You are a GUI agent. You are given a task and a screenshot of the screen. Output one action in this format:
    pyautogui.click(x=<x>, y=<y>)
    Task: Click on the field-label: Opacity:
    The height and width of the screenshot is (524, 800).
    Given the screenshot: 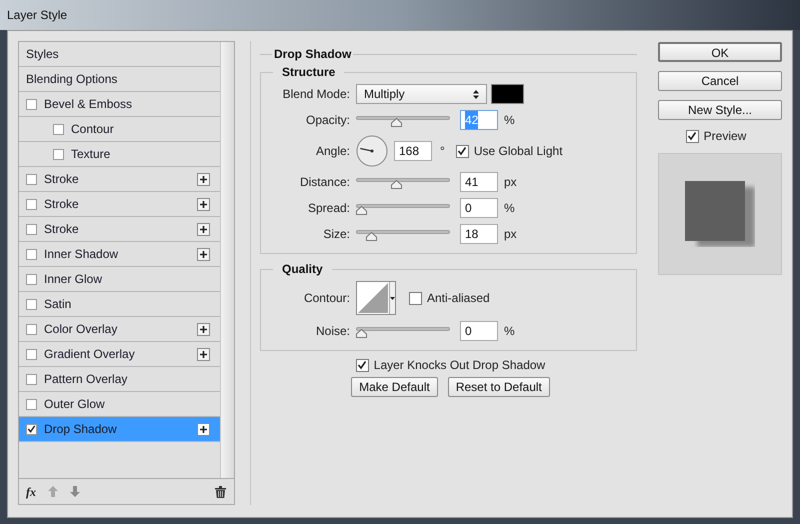 What is the action you would take?
    pyautogui.click(x=327, y=120)
    